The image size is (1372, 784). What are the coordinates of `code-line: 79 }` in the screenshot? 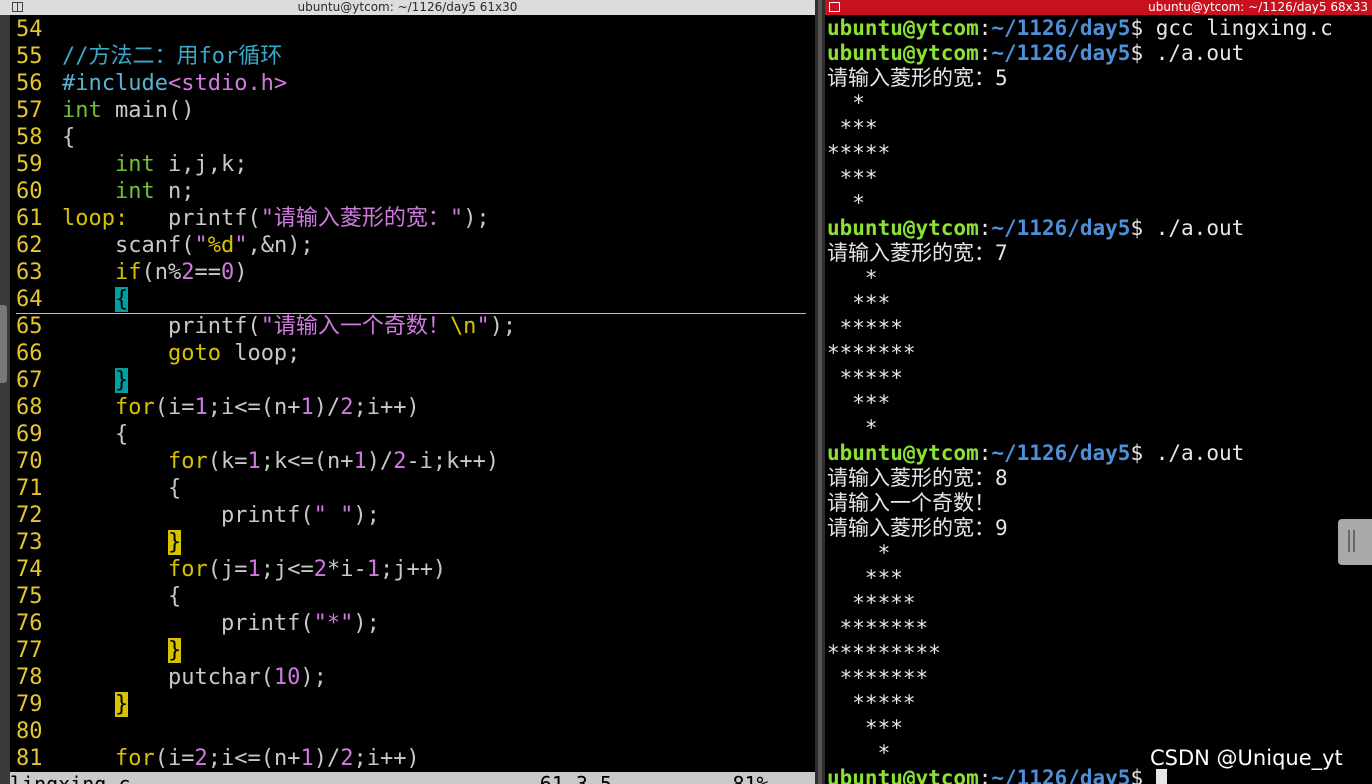 It's located at (411, 704).